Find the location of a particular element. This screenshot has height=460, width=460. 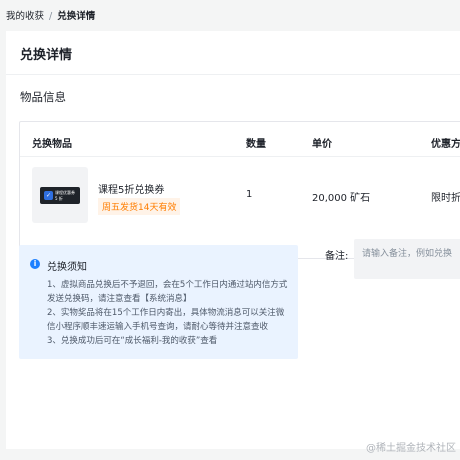

product-thumbnail: ✓ 课程优惠券 5 折 is located at coordinates (60, 195).